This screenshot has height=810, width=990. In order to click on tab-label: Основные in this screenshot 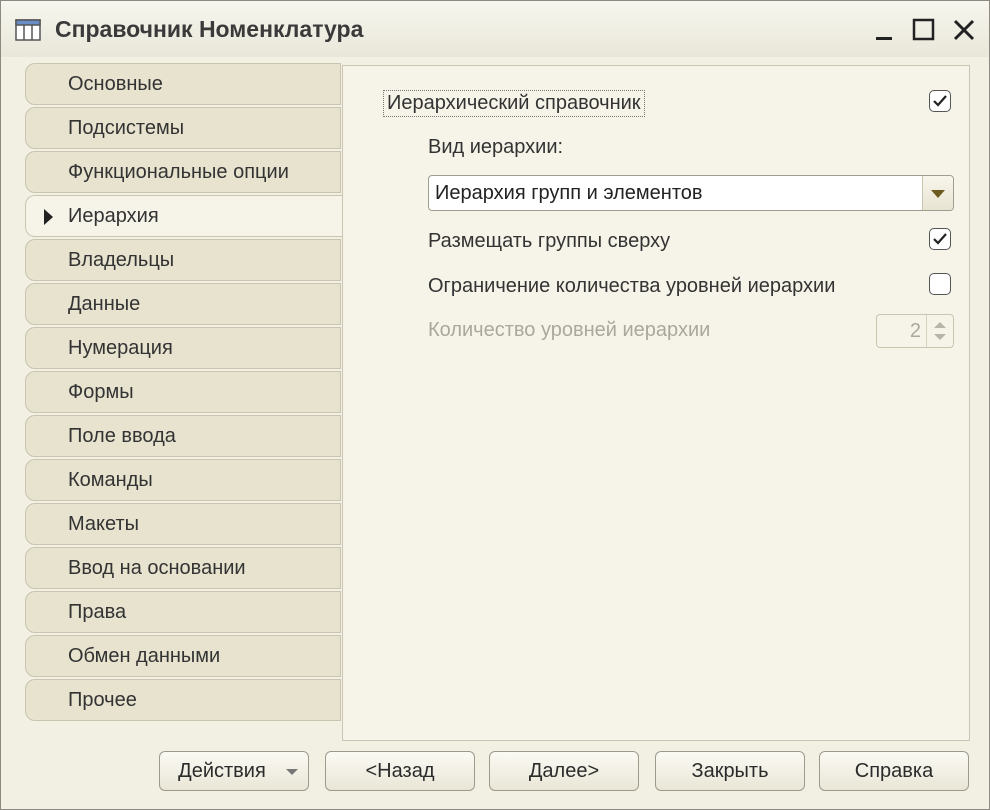, I will do `click(115, 84)`.